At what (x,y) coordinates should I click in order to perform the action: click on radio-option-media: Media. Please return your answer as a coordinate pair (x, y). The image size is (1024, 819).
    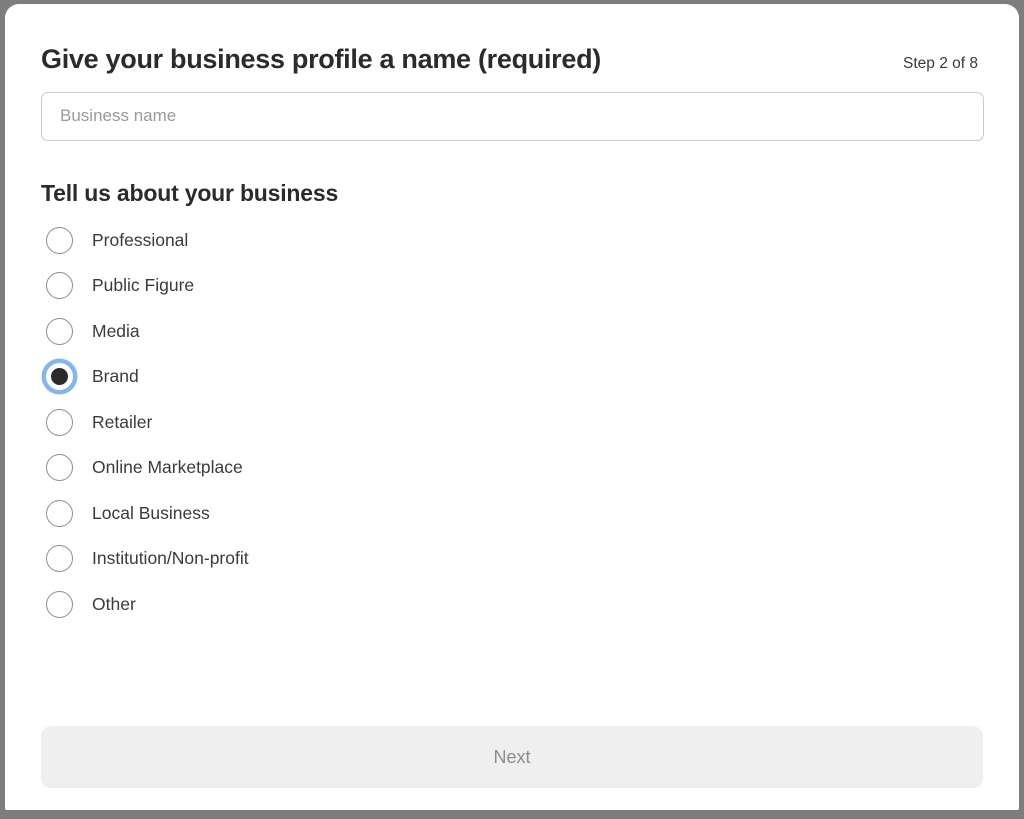
    Looking at the image, I should click on (512, 332).